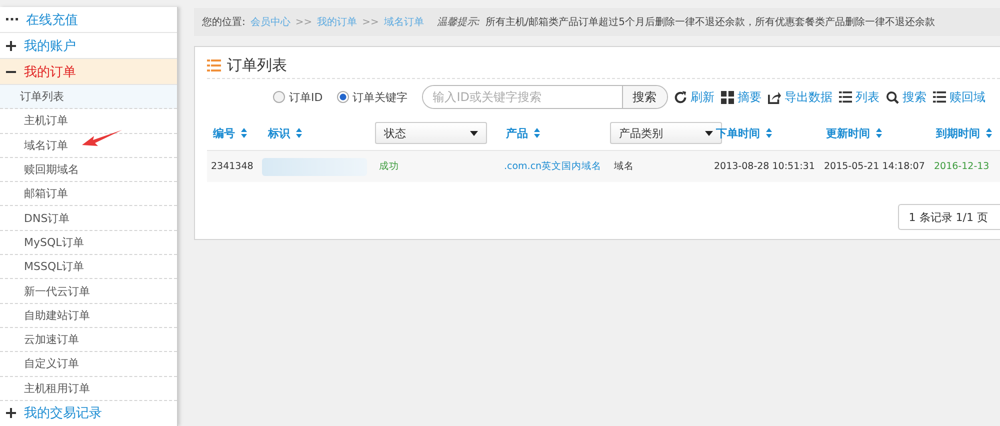 The width and height of the screenshot is (1000, 426). I want to click on column-header: 标识, so click(318, 133).